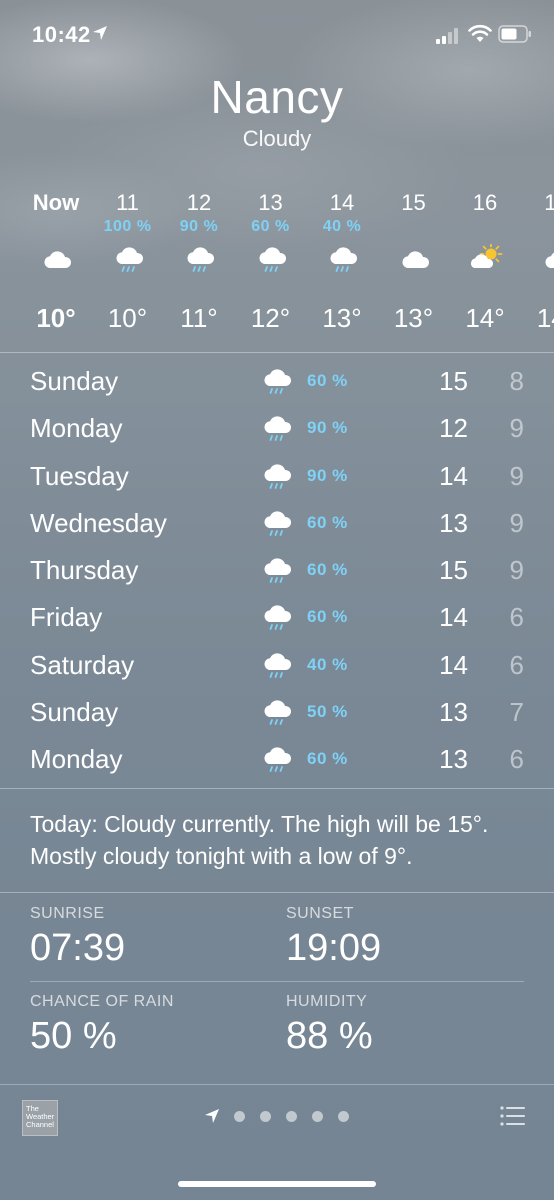  Describe the element at coordinates (78, 948) in the screenshot. I see `detail-value: 07:39` at that location.